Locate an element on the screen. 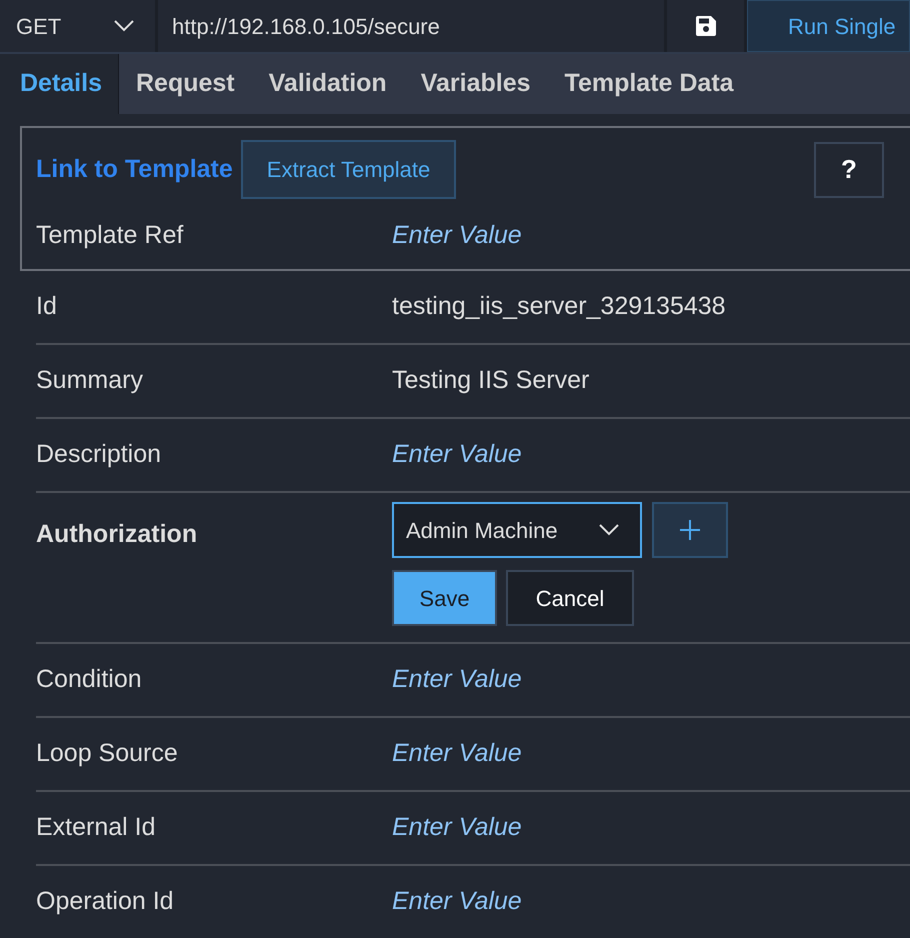 Image resolution: width=910 pixels, height=938 pixels. field-value: Testing IIS Server is located at coordinates (491, 381).